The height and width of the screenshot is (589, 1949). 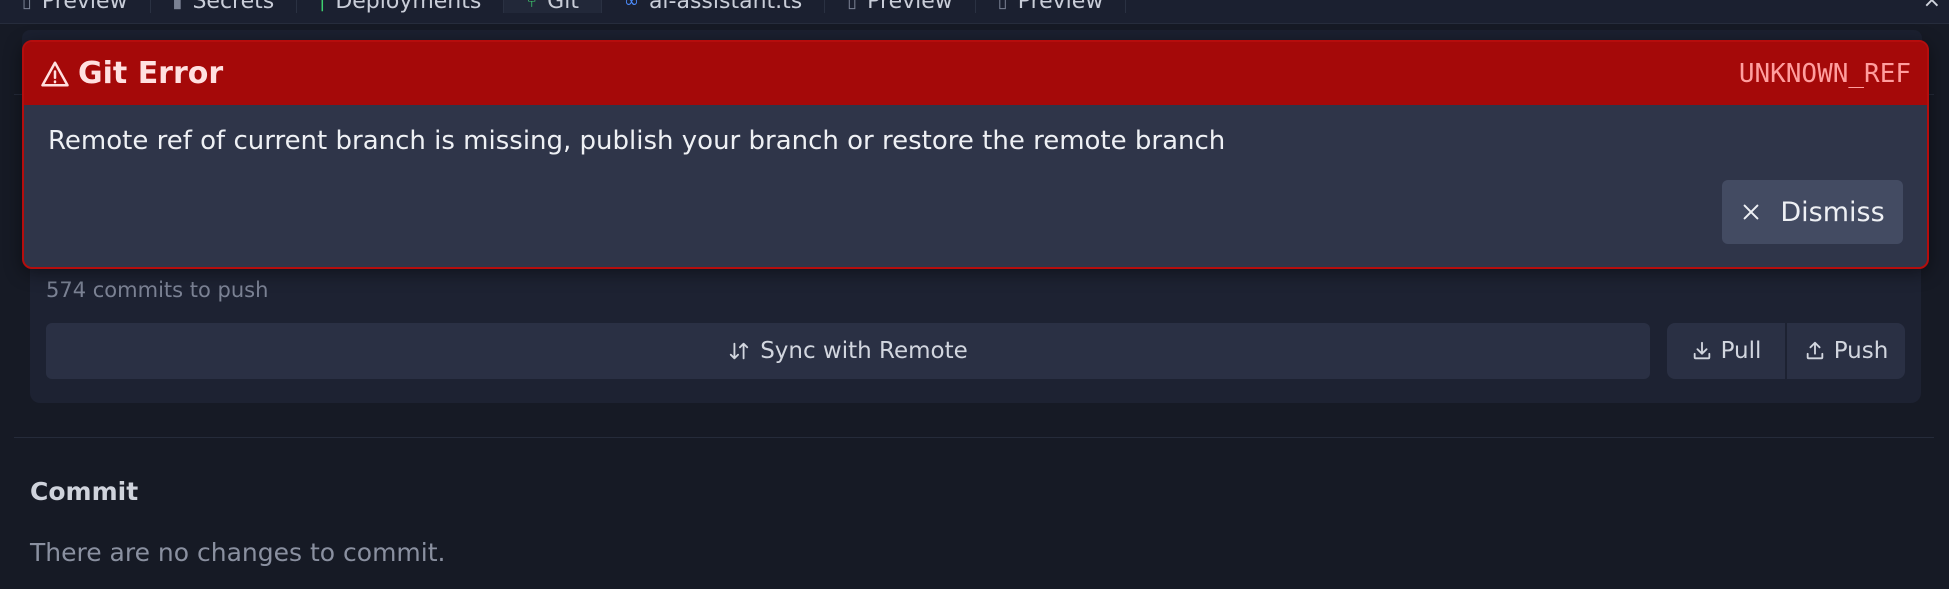 I want to click on tab-preview-1: ▯ Preview, so click(x=75, y=7).